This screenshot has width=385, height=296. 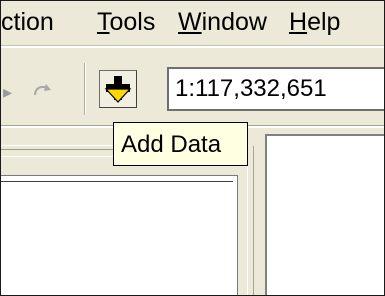 I want to click on add-data-tooltip: Add Data, so click(x=180, y=144).